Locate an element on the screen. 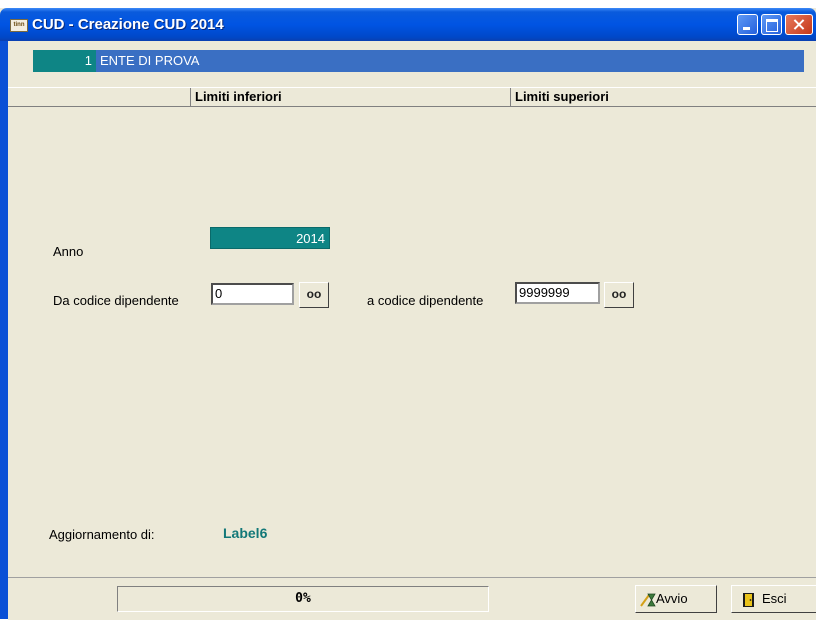 This screenshot has height=620, width=816. progress-bar: 0% is located at coordinates (303, 599).